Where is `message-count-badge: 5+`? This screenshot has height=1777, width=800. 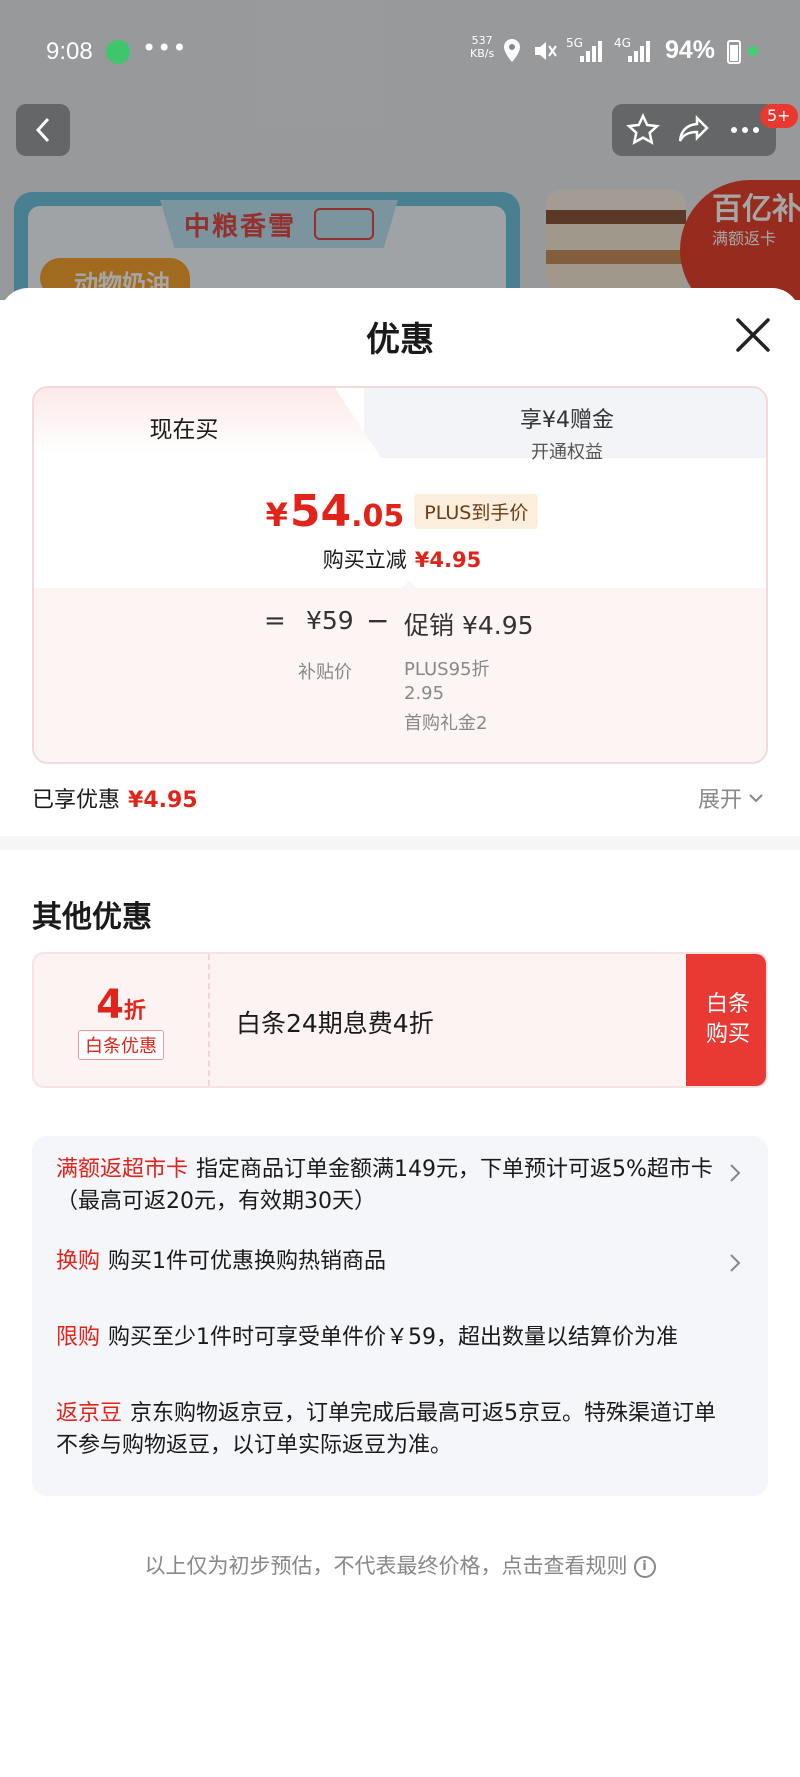
message-count-badge: 5+ is located at coordinates (779, 116).